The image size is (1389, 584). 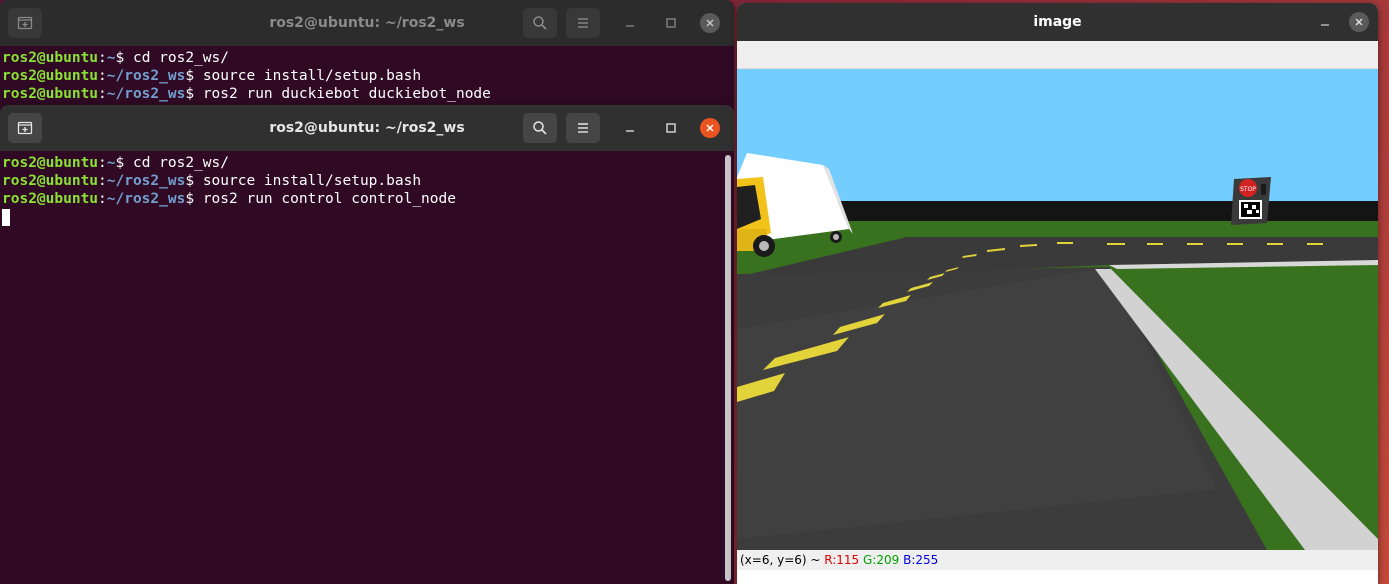 What do you see at coordinates (6, 217) in the screenshot?
I see `text-cursor` at bounding box center [6, 217].